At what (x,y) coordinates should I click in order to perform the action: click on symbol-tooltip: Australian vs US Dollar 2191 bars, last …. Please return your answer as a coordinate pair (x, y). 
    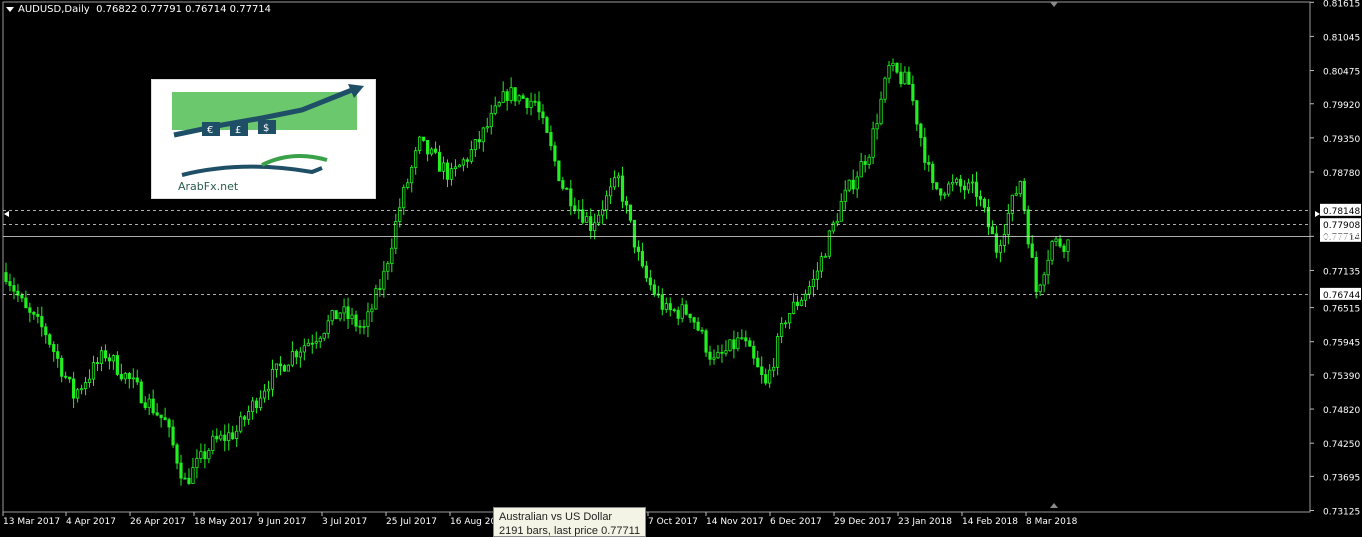
    Looking at the image, I should click on (569, 522).